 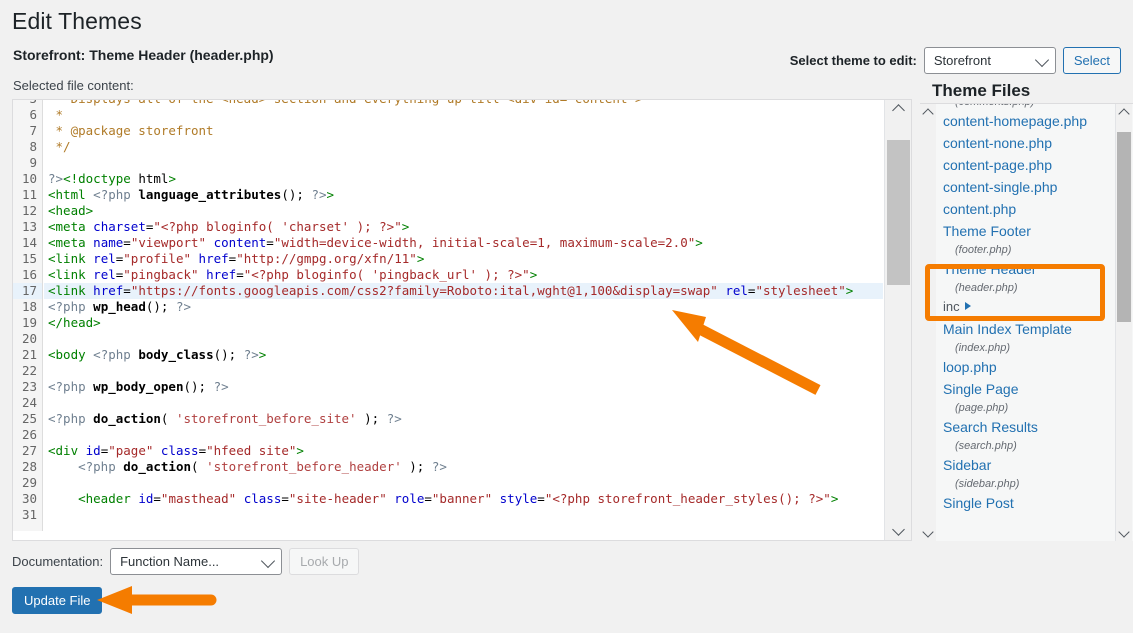 I want to click on annotation-arrow-to-code-line, so click(x=746, y=352).